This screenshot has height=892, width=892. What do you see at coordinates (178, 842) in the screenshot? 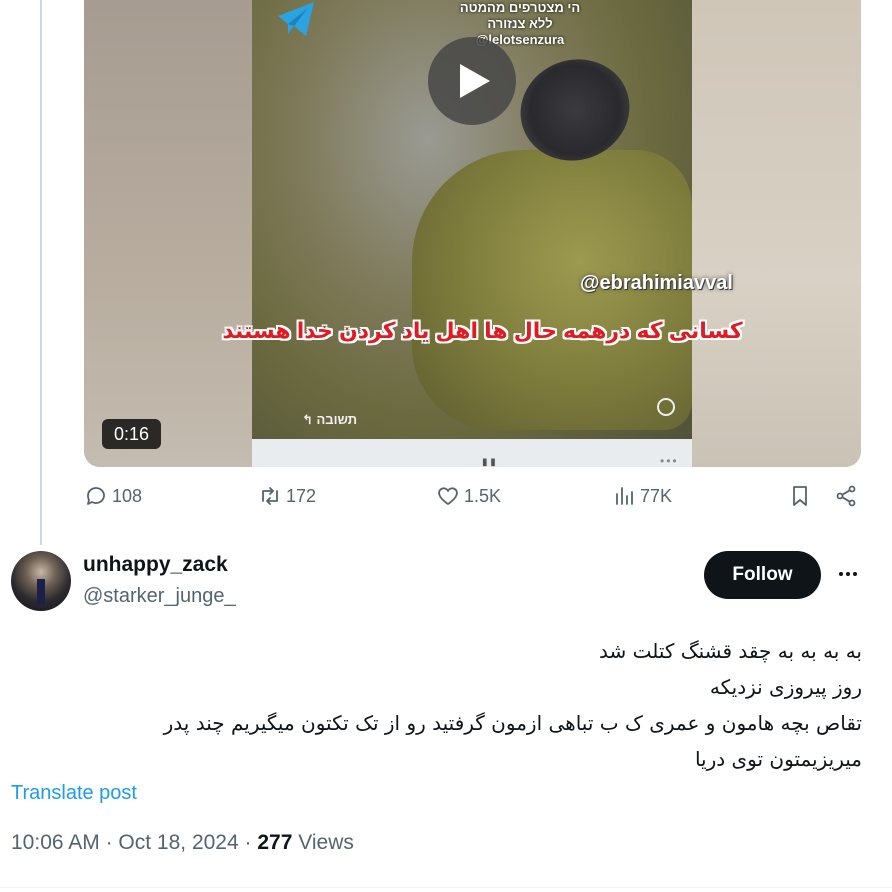
I see `post-date: Oct 18, 2024` at bounding box center [178, 842].